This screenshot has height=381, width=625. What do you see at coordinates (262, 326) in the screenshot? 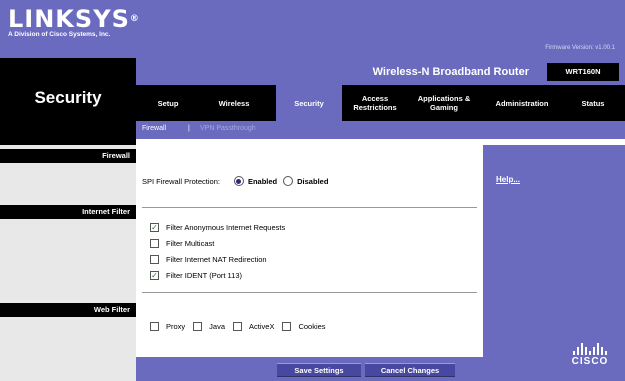
I see `activex-label: ActiveX` at bounding box center [262, 326].